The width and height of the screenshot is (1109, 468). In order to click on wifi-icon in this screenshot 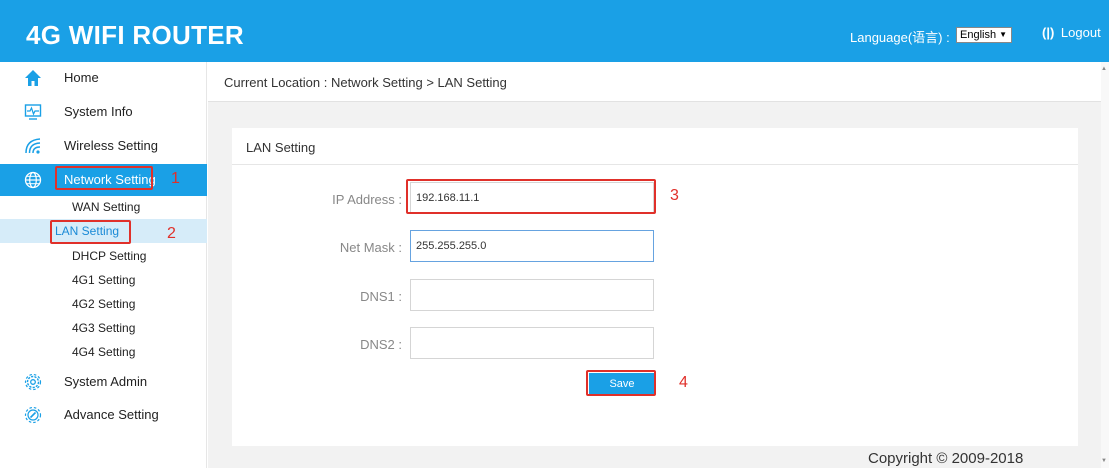, I will do `click(33, 146)`.